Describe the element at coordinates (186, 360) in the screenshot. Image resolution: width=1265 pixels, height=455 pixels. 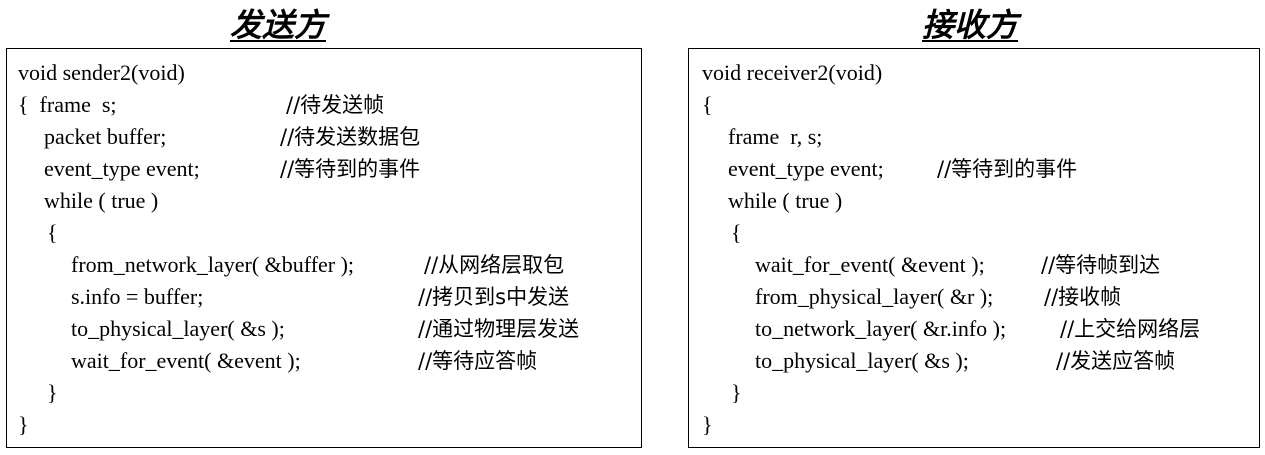
I see `sender-code-line: wait_for_event( &event );` at that location.